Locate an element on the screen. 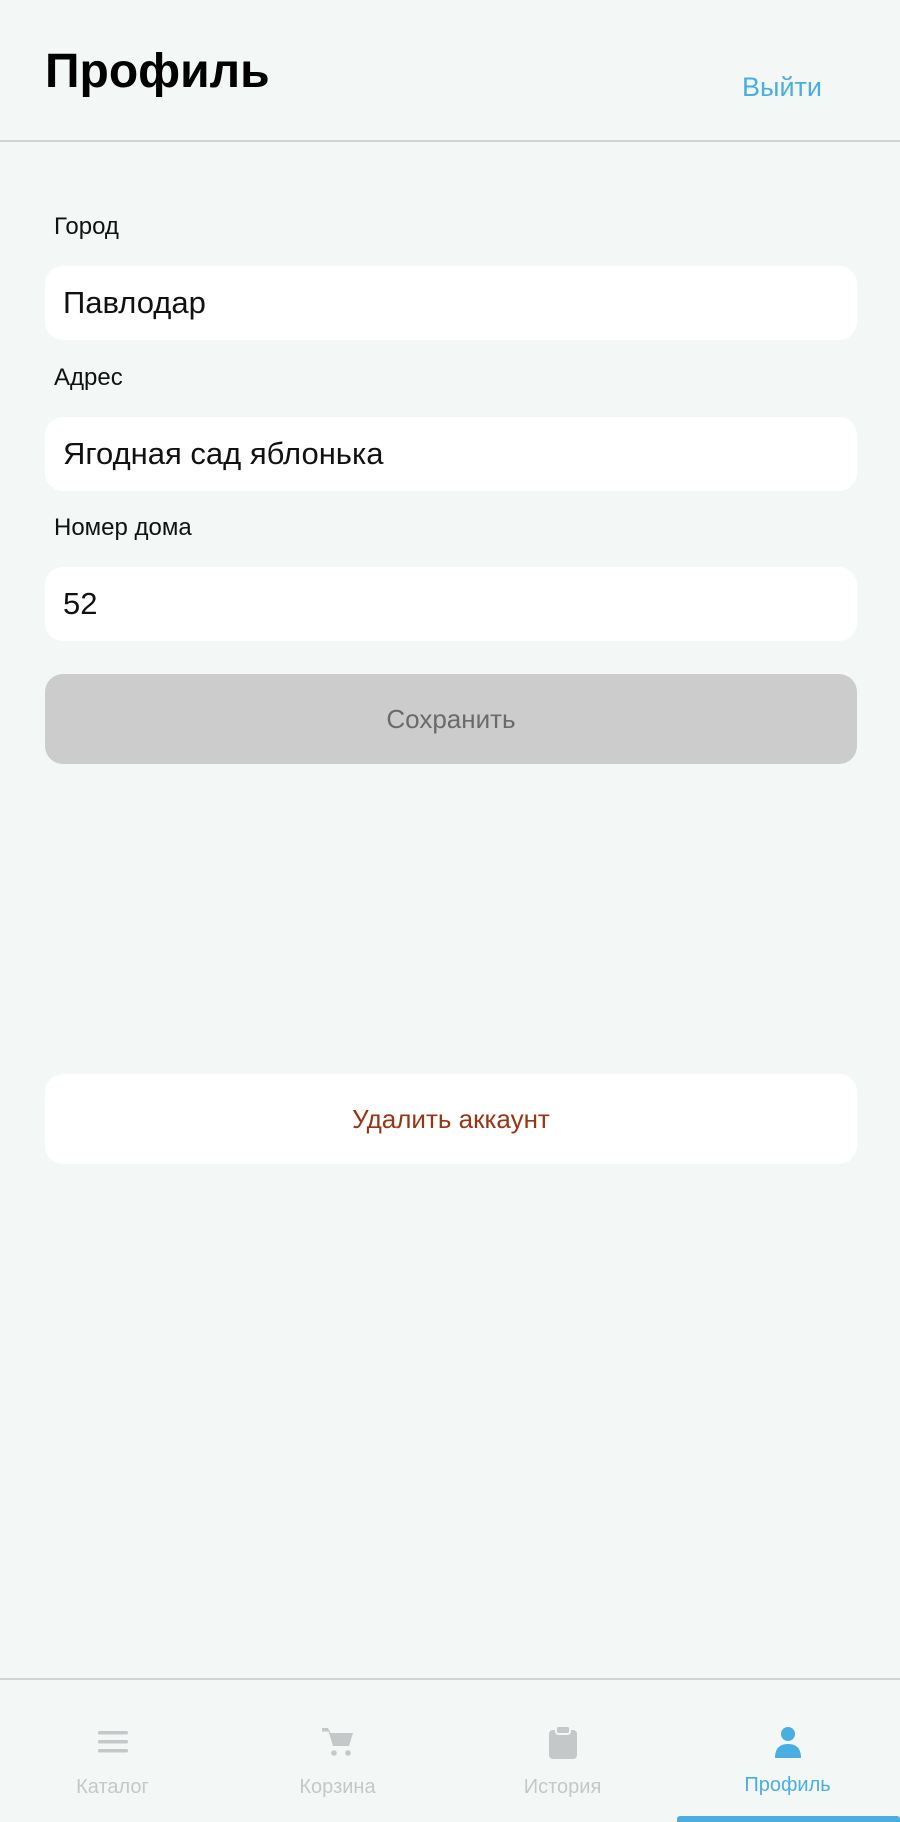  tab-profile: Профиль is located at coordinates (787, 1751).